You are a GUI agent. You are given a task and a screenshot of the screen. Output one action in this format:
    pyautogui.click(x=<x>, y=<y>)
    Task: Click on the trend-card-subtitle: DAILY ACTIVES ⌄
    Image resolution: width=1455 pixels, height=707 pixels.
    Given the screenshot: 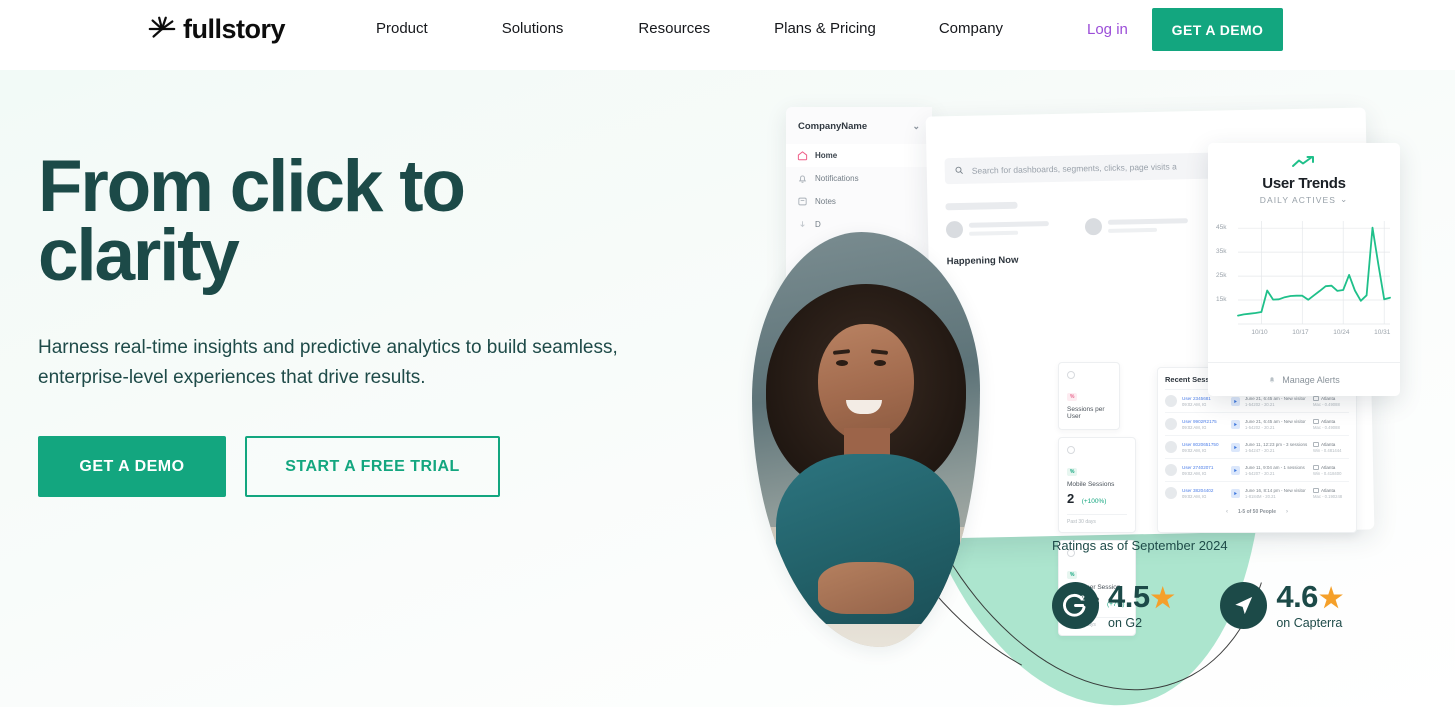 What is the action you would take?
    pyautogui.click(x=1304, y=199)
    